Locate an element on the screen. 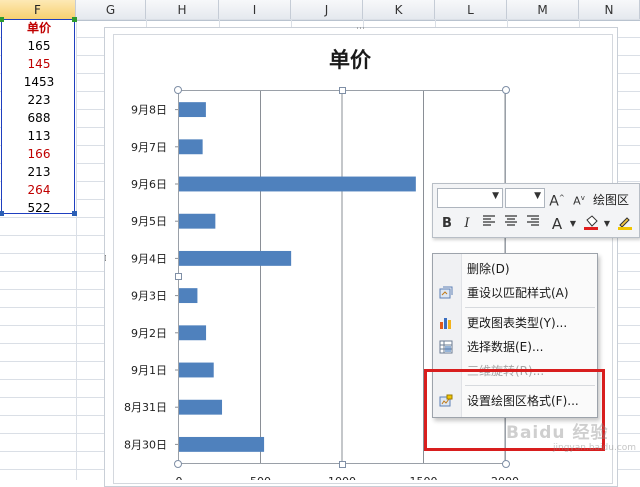 This screenshot has height=487, width=640. menu-item-label: 重设以匹配样式(A) is located at coordinates (518, 293).